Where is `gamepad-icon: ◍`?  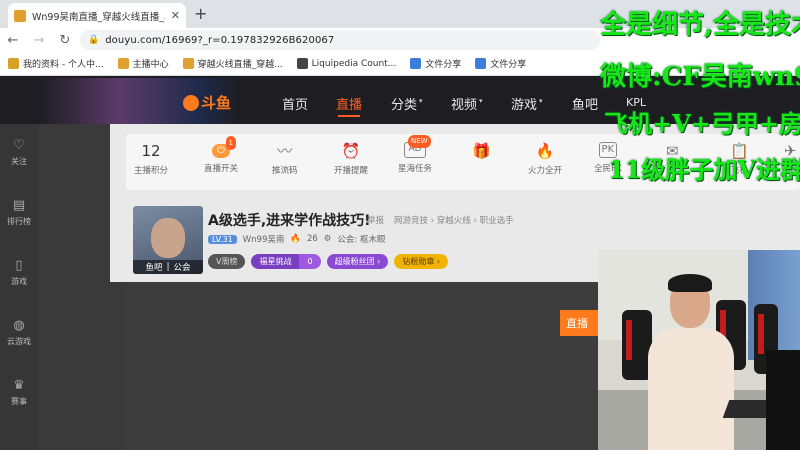 gamepad-icon: ◍ is located at coordinates (19, 325).